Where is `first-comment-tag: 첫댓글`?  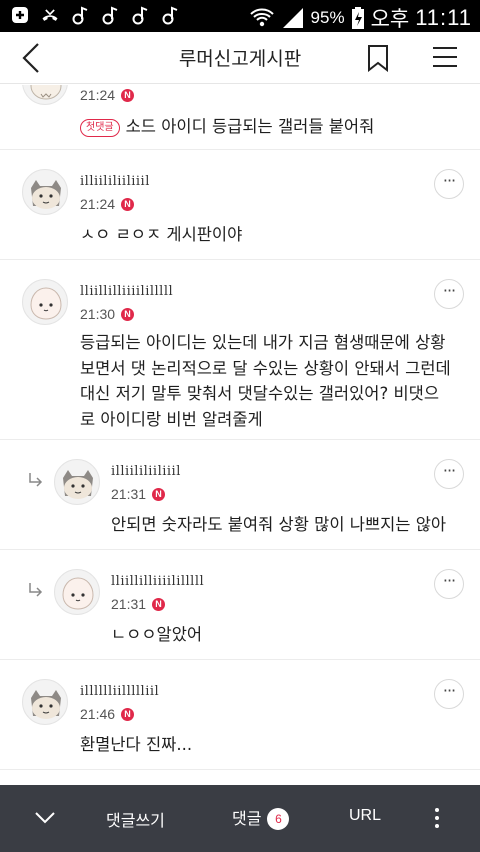 first-comment-tag: 첫댓글 is located at coordinates (100, 127).